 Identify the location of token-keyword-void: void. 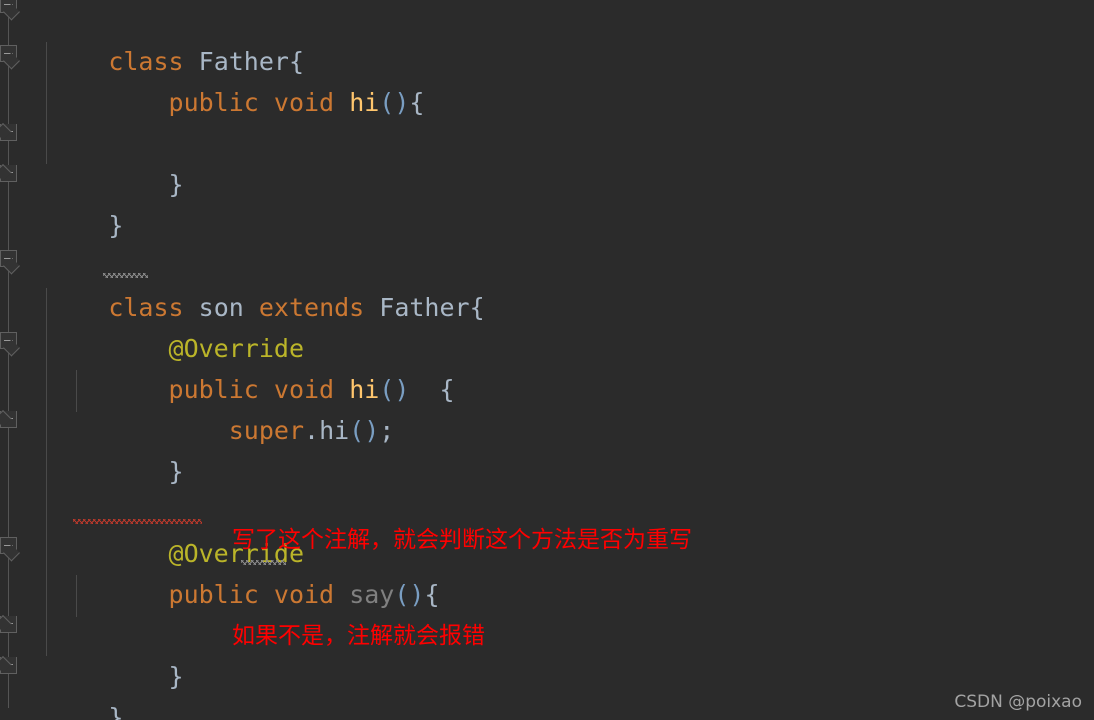
(304, 102).